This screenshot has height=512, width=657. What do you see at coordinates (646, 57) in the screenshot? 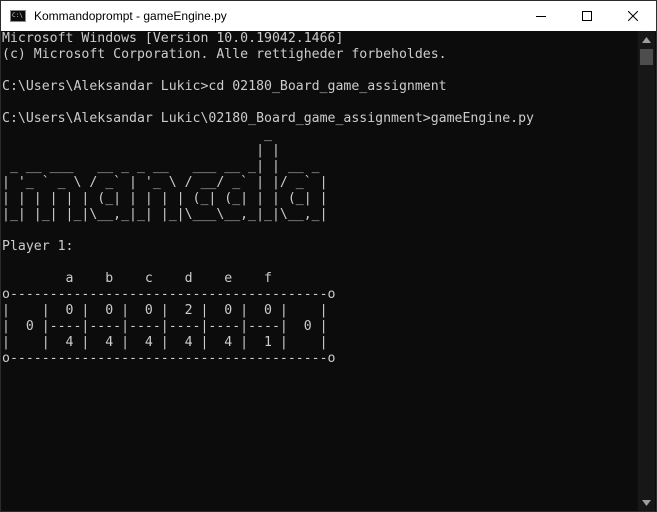
I see `scroll-thumb` at bounding box center [646, 57].